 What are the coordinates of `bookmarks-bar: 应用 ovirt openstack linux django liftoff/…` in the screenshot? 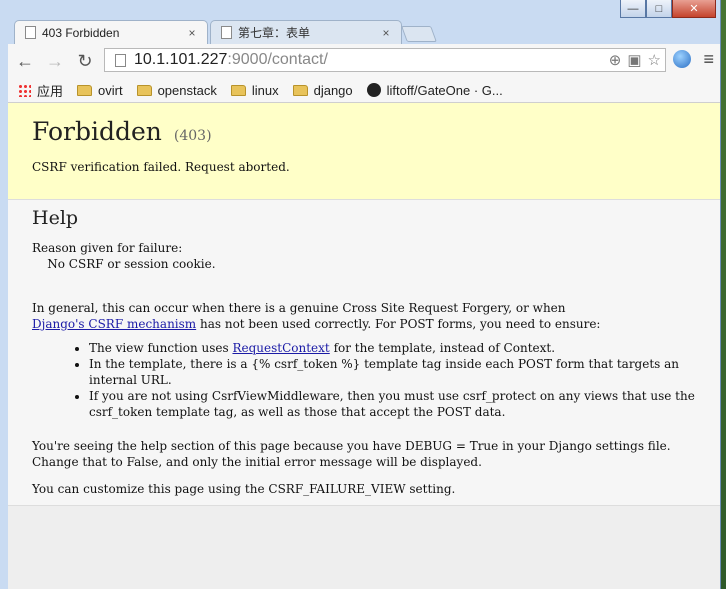 It's located at (364, 90).